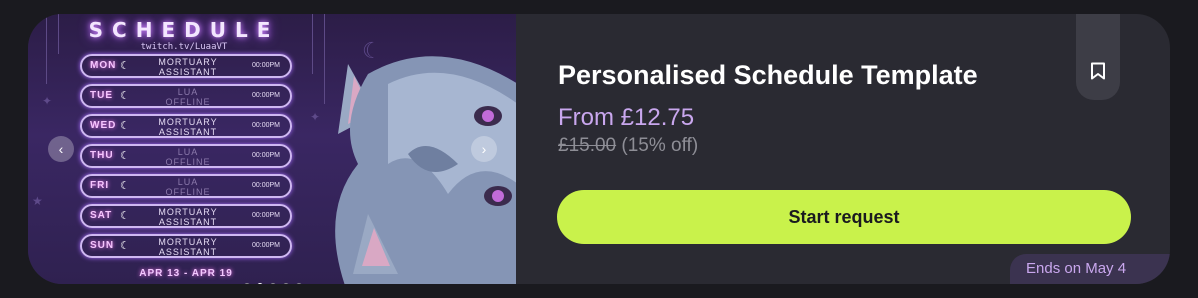 Image resolution: width=1198 pixels, height=298 pixels. I want to click on schedule-row: THU ☾ LUA OFFLINE 00:00PM, so click(186, 156).